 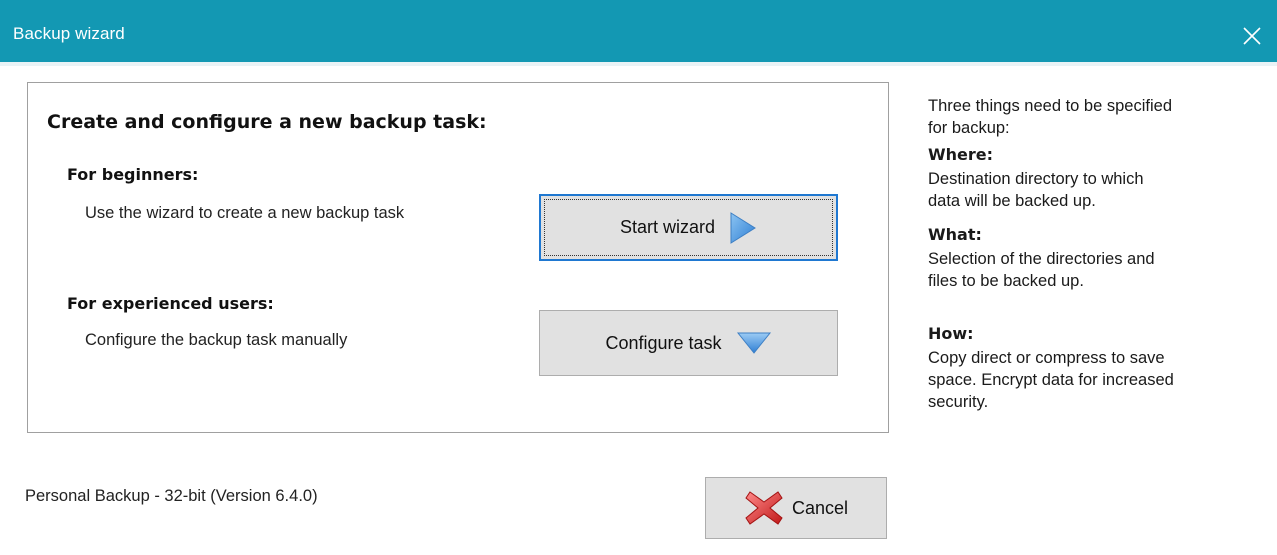 I want to click on window-title: Backup wizard, so click(x=69, y=33).